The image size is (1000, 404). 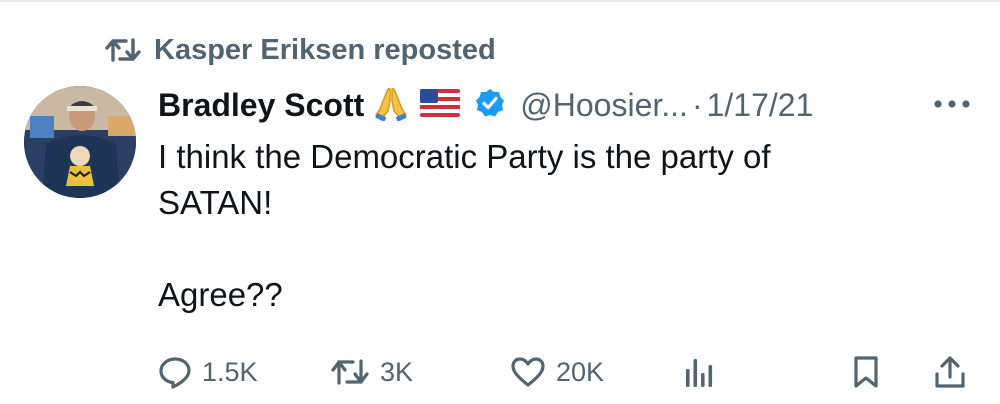 I want to click on action-bar: 1.5K 3K 20K, so click(x=568, y=372).